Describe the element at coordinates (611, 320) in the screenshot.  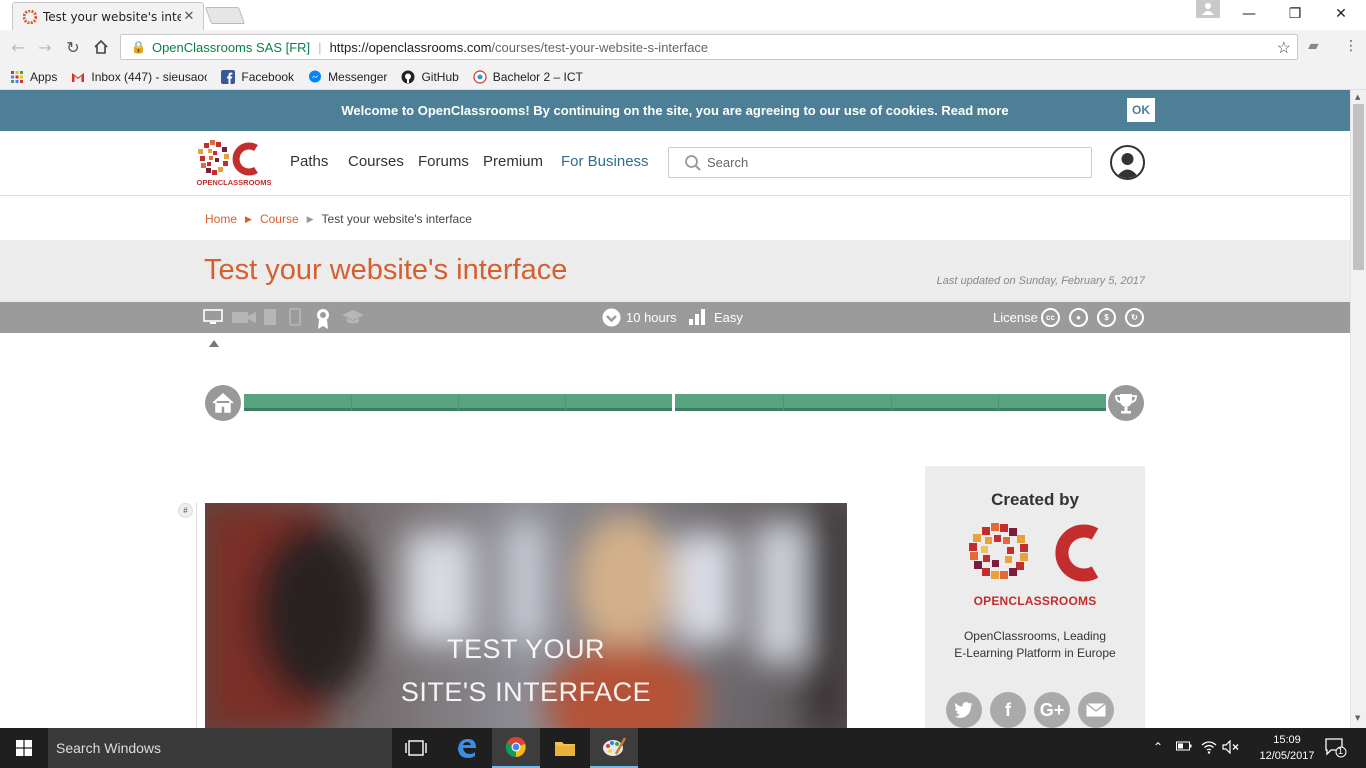
I see `clock-icon` at that location.